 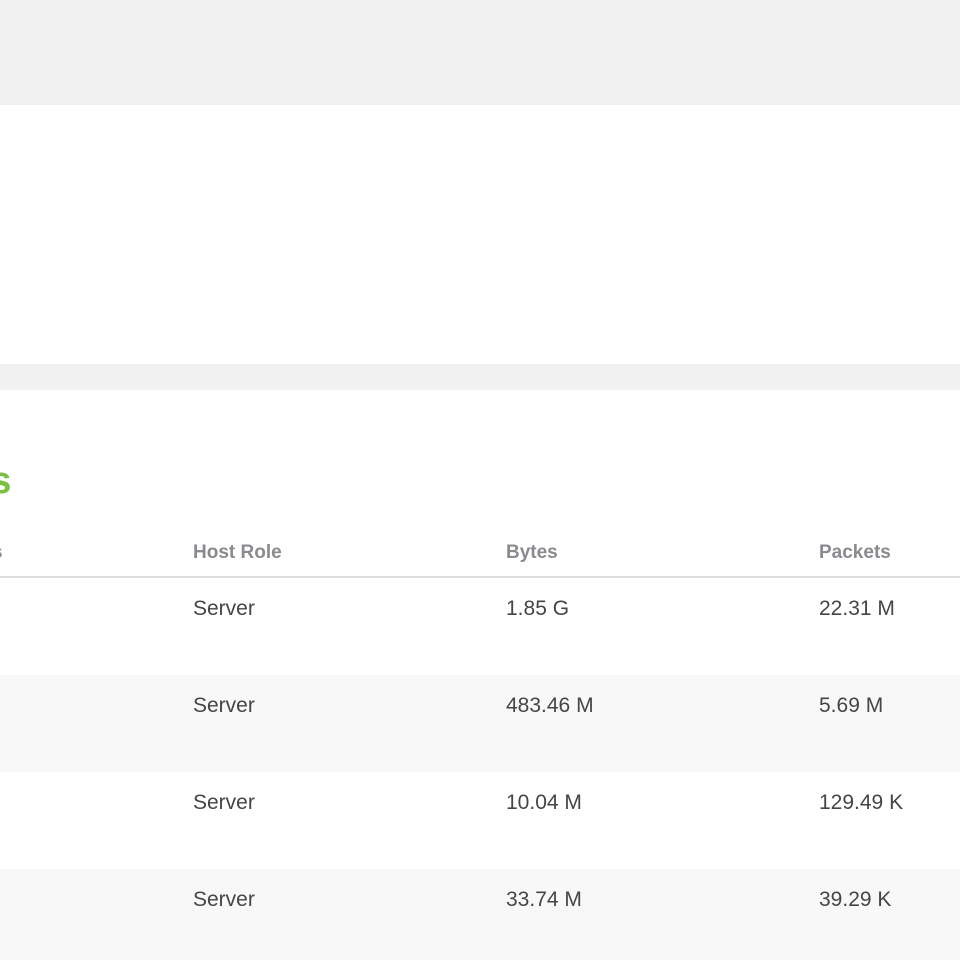 What do you see at coordinates (855, 552) in the screenshot?
I see `column-header-packets: Packets` at bounding box center [855, 552].